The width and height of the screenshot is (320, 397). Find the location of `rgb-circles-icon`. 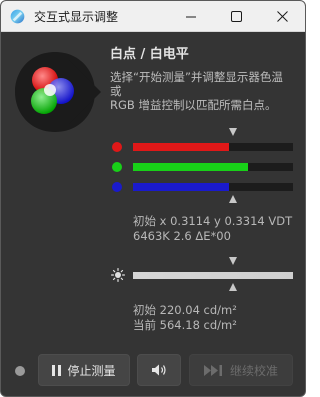

rgb-circles-icon is located at coordinates (58, 92).